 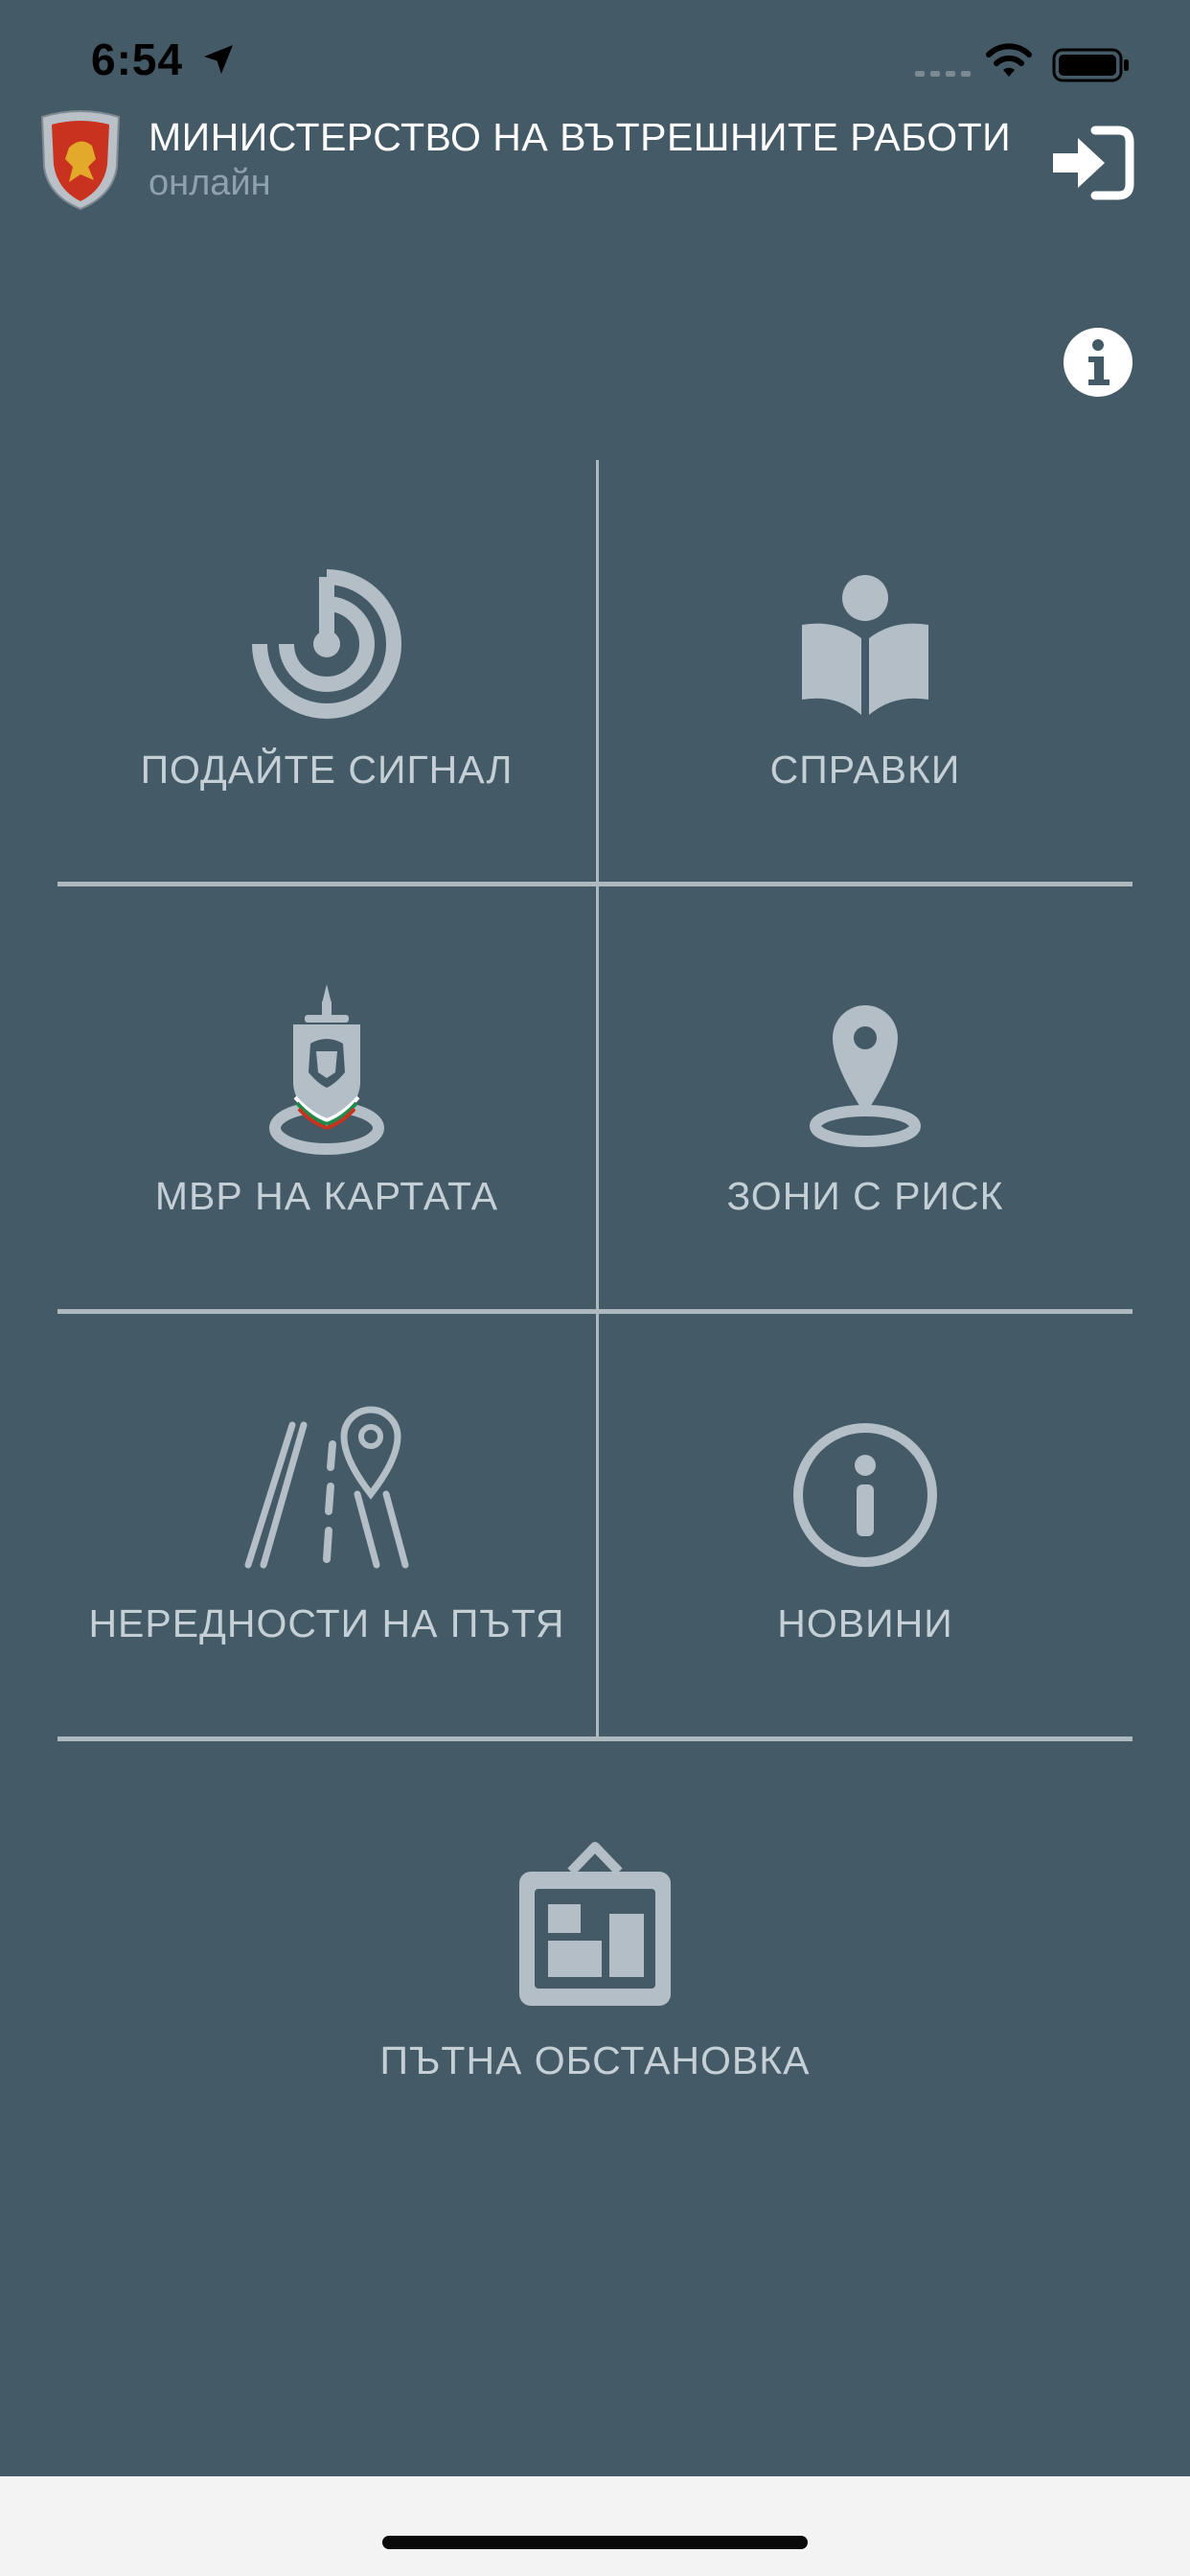 I want to click on connection-status: онлайн, so click(x=210, y=183).